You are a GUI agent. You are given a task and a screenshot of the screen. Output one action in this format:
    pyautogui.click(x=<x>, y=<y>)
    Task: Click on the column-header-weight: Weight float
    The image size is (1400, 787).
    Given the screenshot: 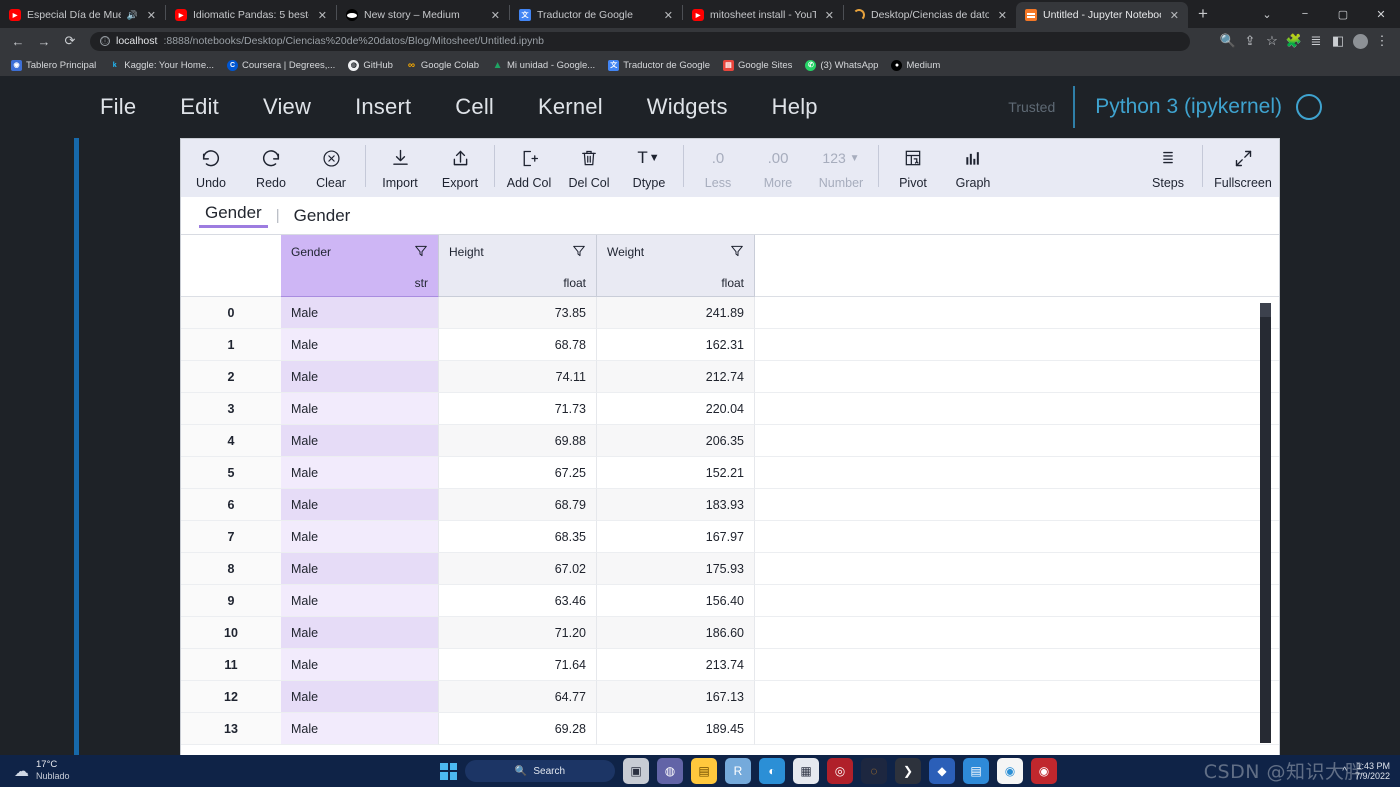 What is the action you would take?
    pyautogui.click(x=676, y=266)
    